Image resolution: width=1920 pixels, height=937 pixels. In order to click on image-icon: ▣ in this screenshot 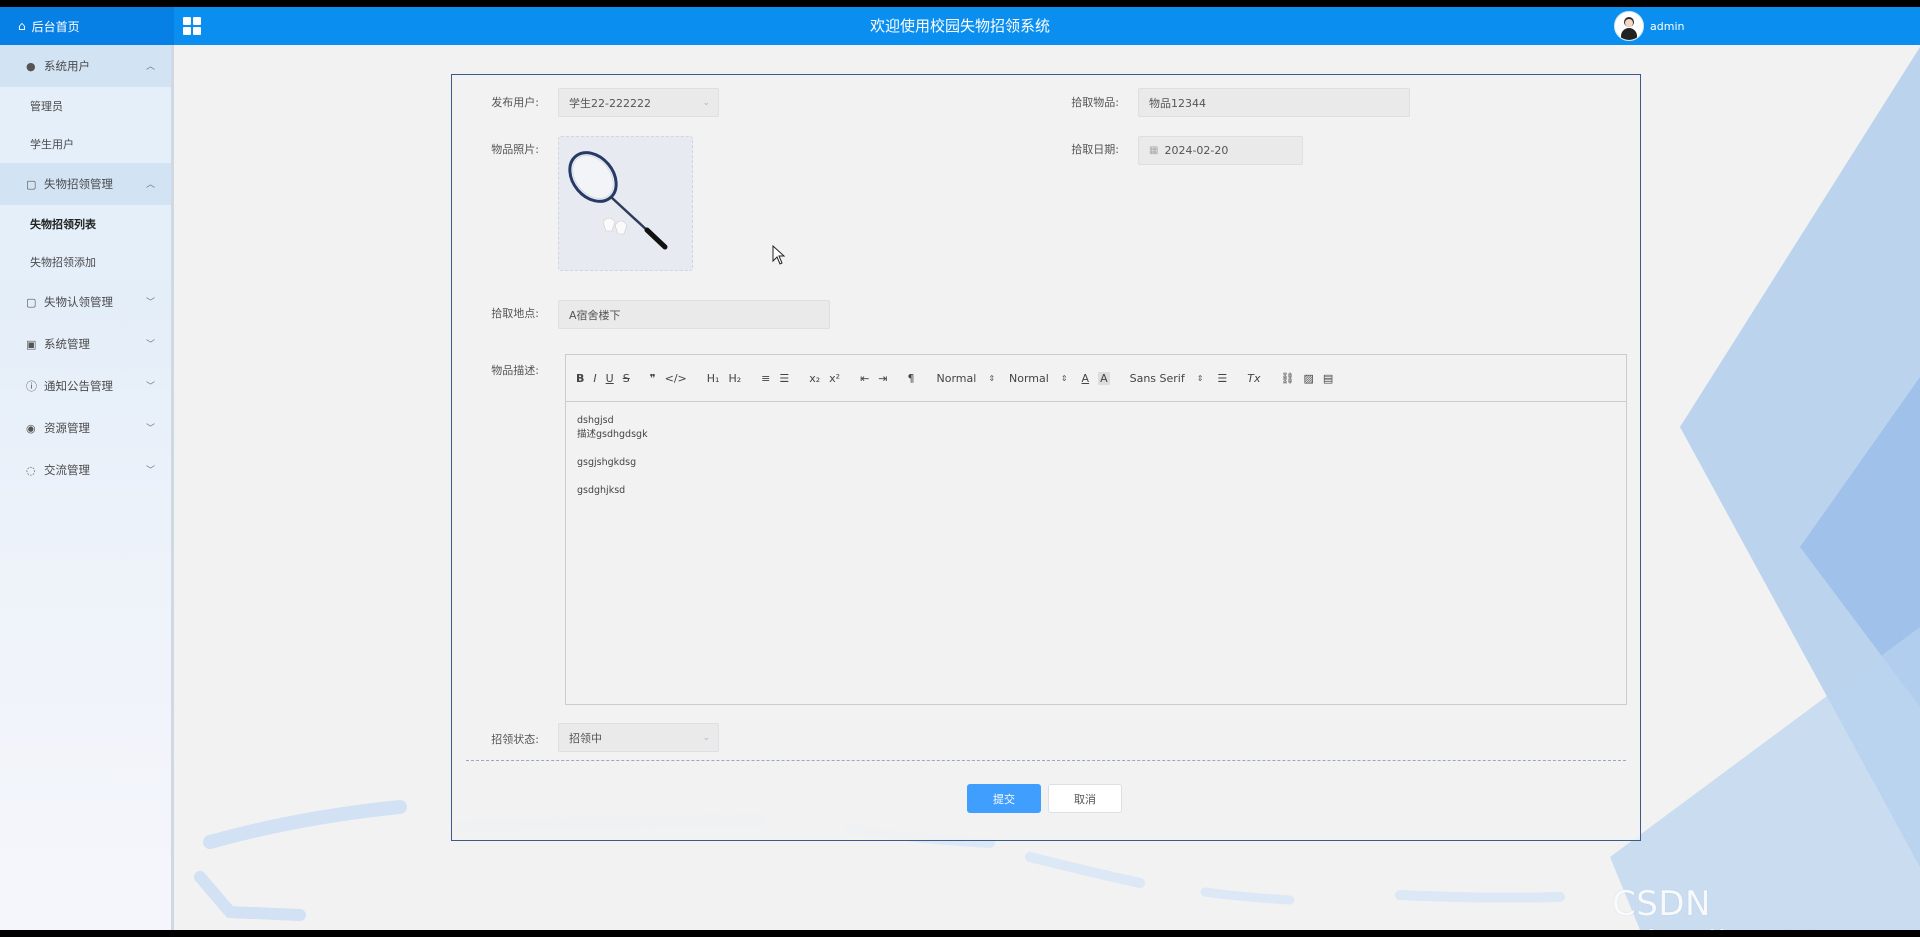, I will do `click(31, 344)`.